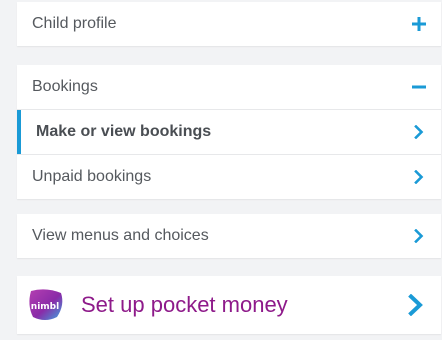 This screenshot has width=442, height=340. I want to click on sidebar-item-view-menus-and-choices: View menus and choices, so click(229, 236).